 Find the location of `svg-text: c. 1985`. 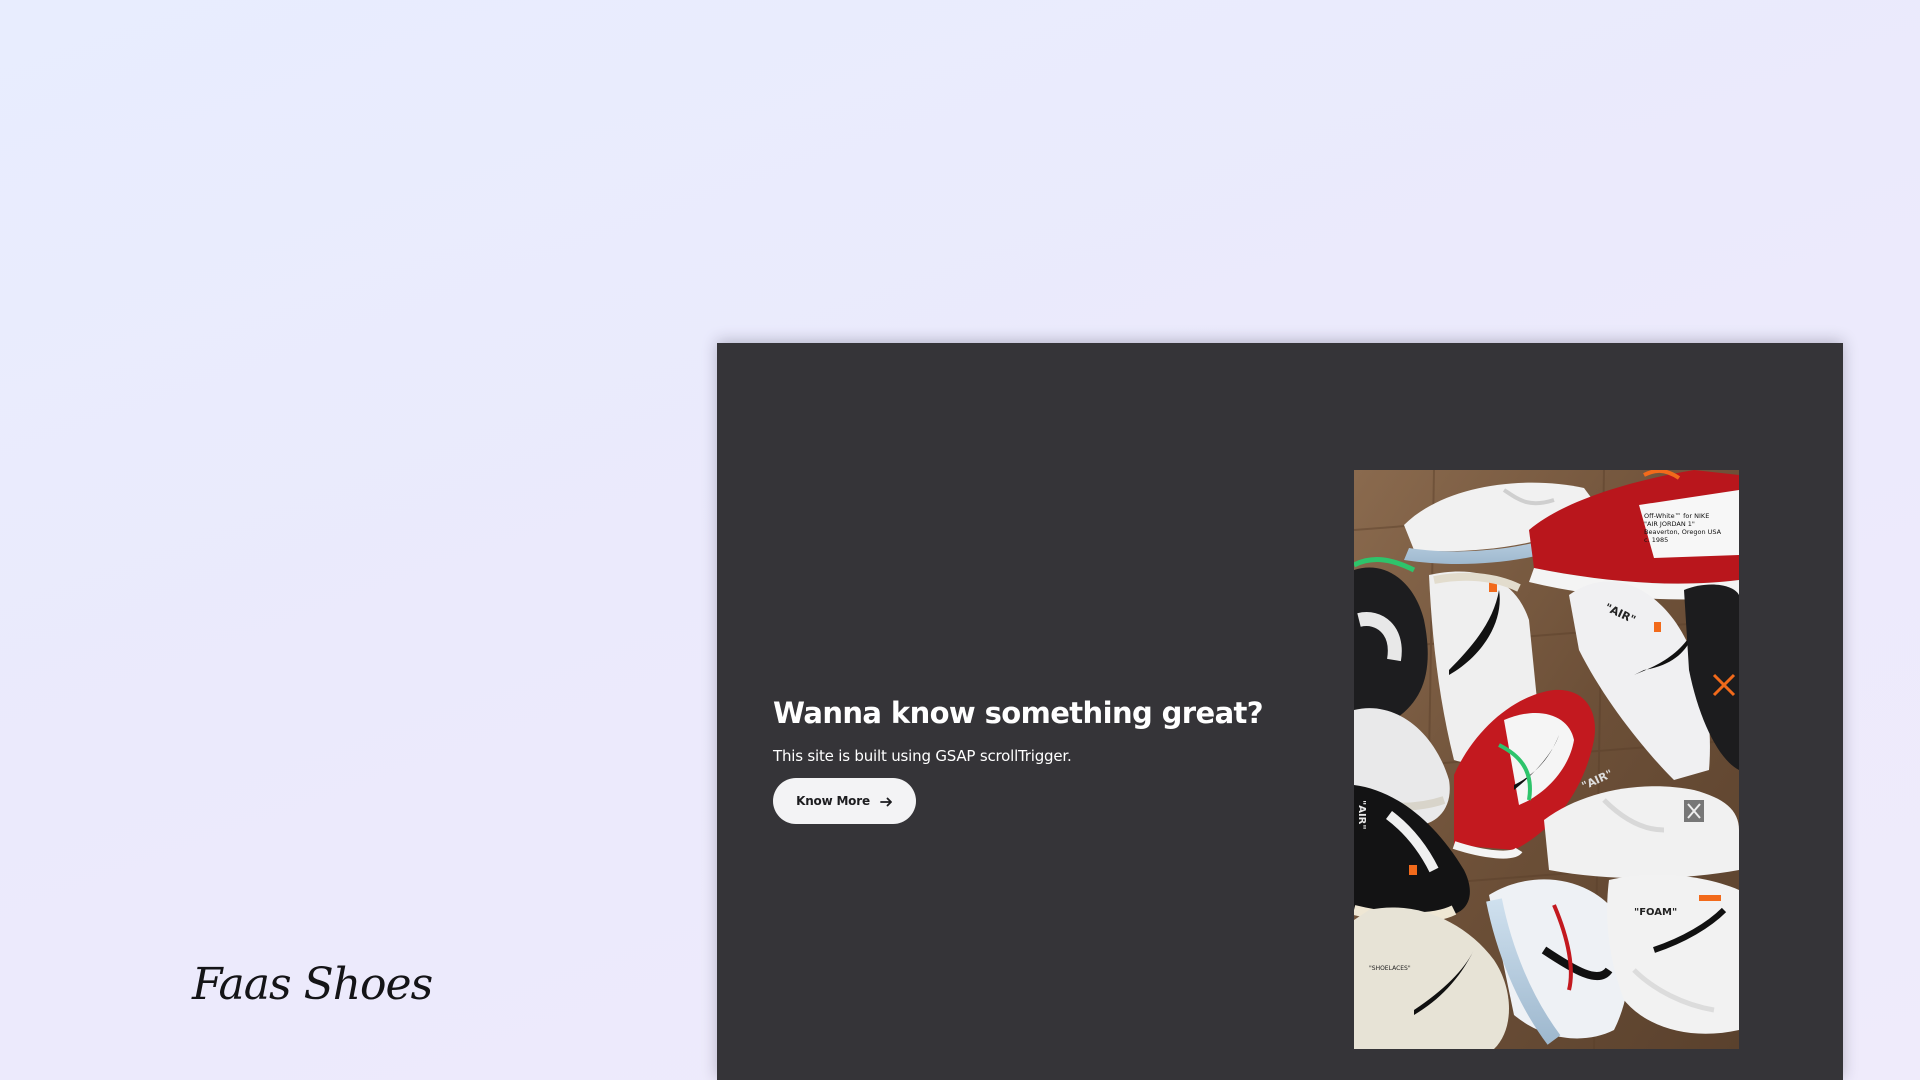

svg-text: c. 1985 is located at coordinates (1656, 540).